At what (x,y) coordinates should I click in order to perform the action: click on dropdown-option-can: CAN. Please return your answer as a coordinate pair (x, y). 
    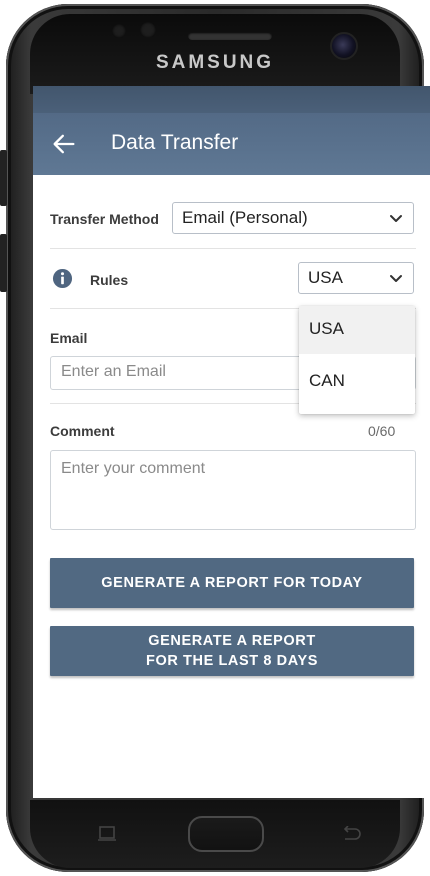
    Looking at the image, I should click on (357, 382).